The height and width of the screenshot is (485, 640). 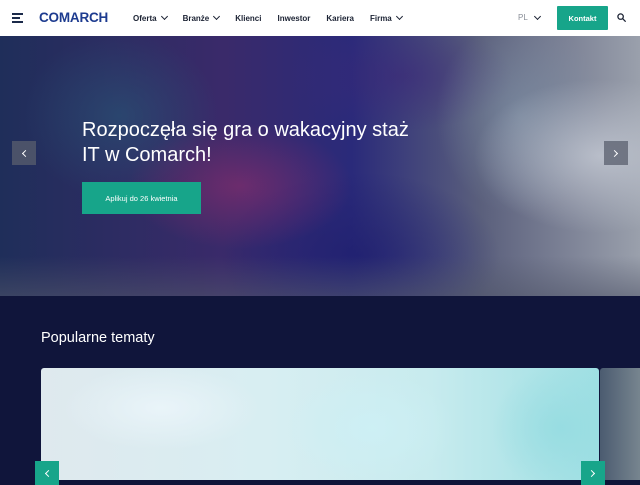 I want to click on nav-item-label: Klienci, so click(x=248, y=18).